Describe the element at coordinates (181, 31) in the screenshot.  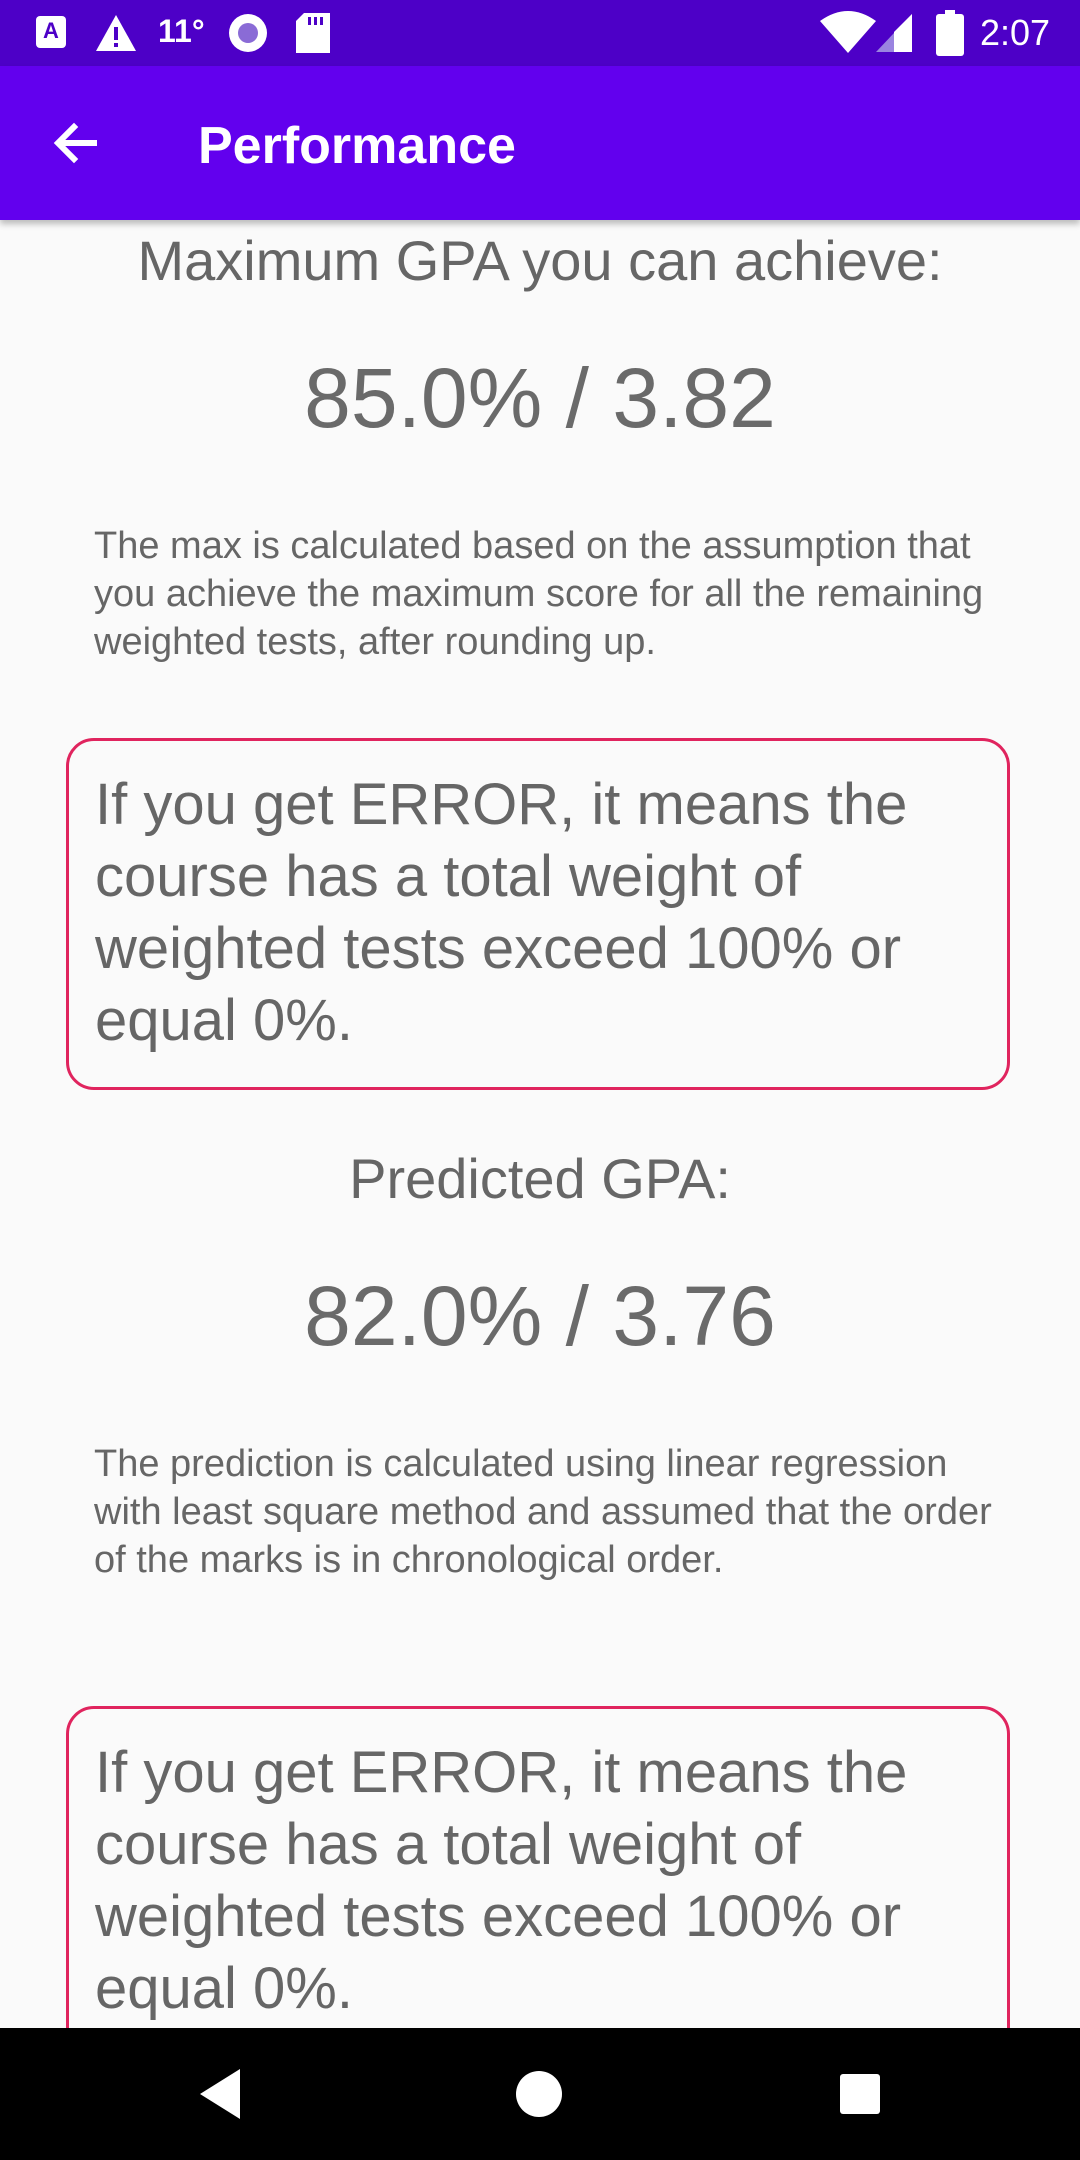
I see `temperature-text: 11°` at that location.